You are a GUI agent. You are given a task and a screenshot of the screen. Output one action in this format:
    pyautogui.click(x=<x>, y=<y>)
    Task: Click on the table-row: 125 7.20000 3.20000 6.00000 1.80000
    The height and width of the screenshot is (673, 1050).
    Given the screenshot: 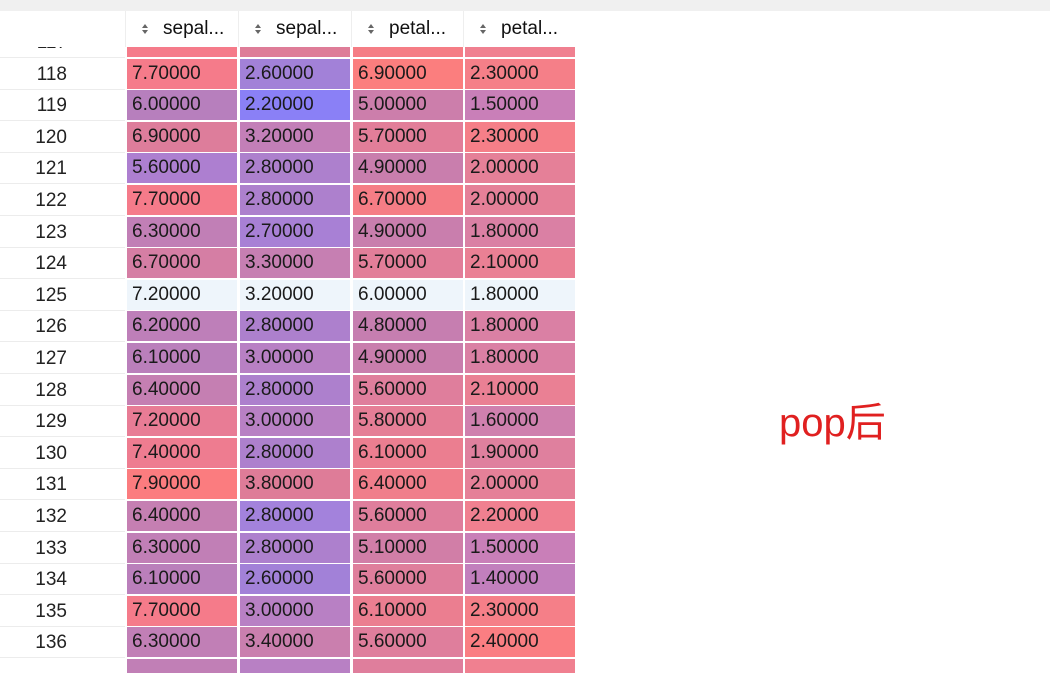 What is the action you would take?
    pyautogui.click(x=288, y=295)
    